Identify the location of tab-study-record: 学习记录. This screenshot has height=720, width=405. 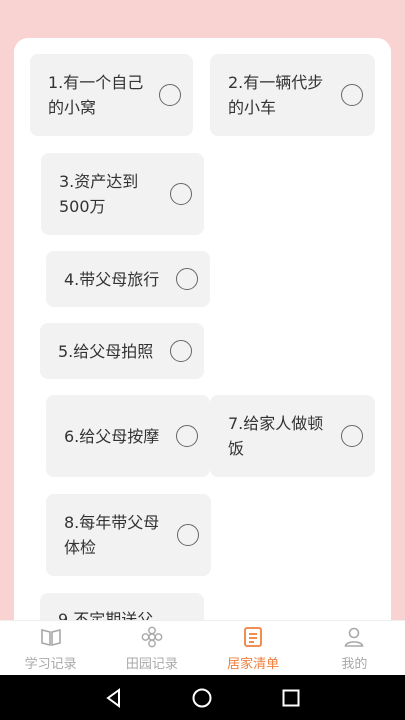
(50, 648).